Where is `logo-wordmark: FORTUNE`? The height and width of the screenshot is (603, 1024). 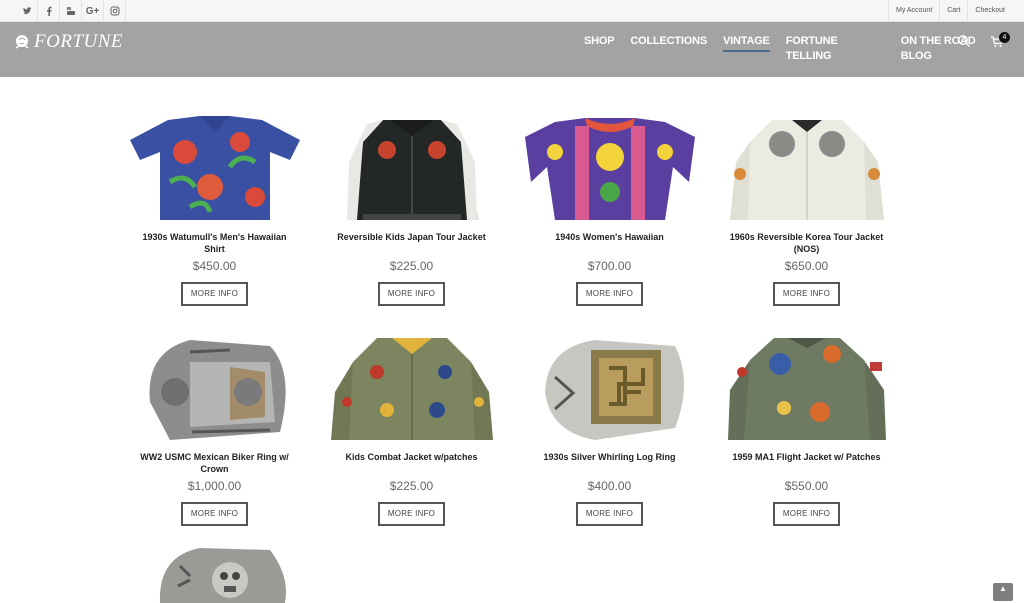 logo-wordmark: FORTUNE is located at coordinates (78, 41).